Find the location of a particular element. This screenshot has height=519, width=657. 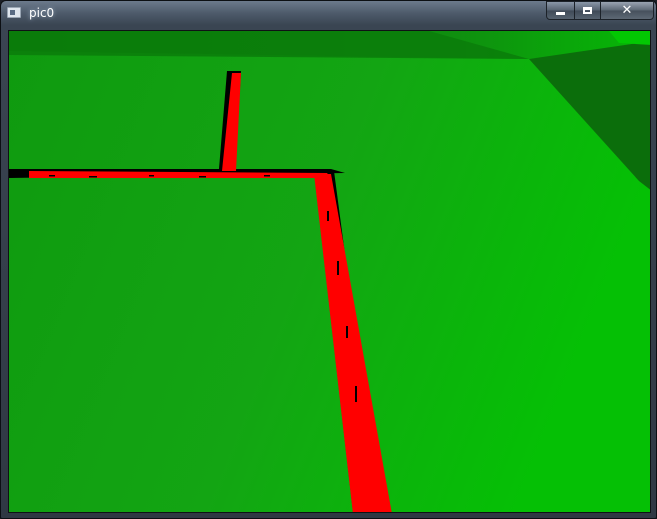

minimize-button is located at coordinates (560, 10).